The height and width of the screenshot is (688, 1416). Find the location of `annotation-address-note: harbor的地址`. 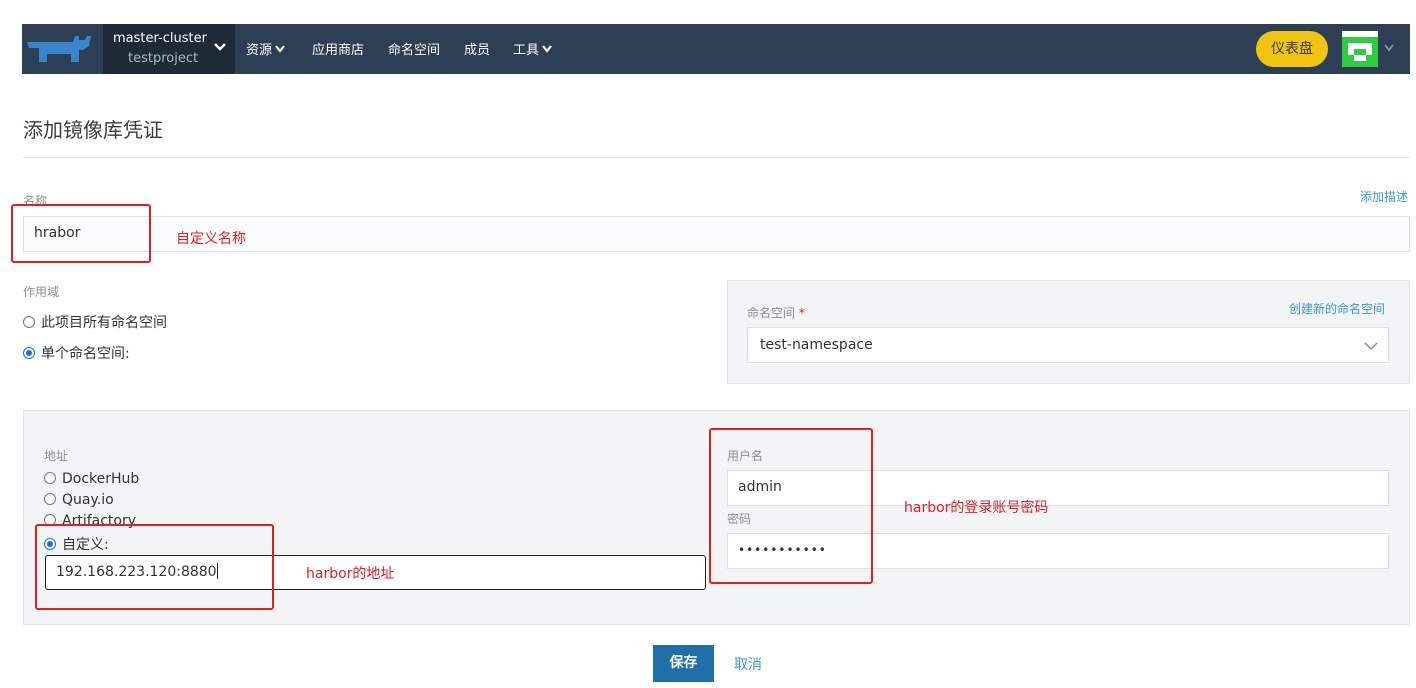

annotation-address-note: harbor的地址 is located at coordinates (350, 574).